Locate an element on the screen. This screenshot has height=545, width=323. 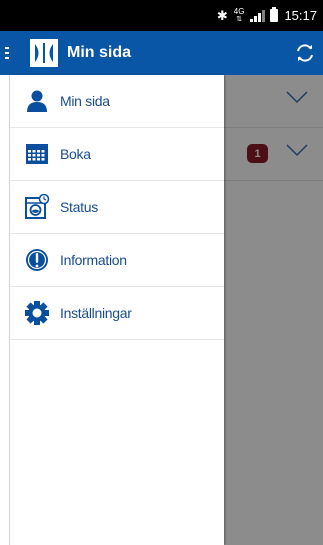
drawer-item-installningar: Inställningar is located at coordinates (117, 313).